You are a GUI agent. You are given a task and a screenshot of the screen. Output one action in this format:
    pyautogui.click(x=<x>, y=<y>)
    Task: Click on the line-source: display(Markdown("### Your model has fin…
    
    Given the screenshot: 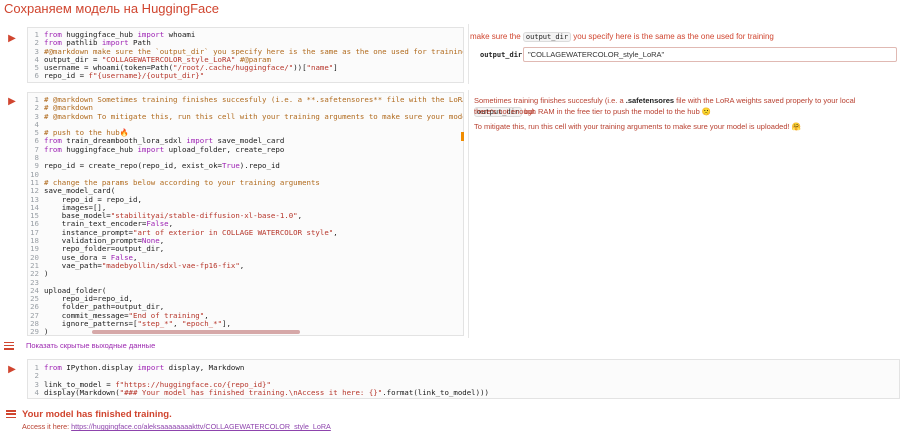 What is the action you would take?
    pyautogui.click(x=266, y=392)
    